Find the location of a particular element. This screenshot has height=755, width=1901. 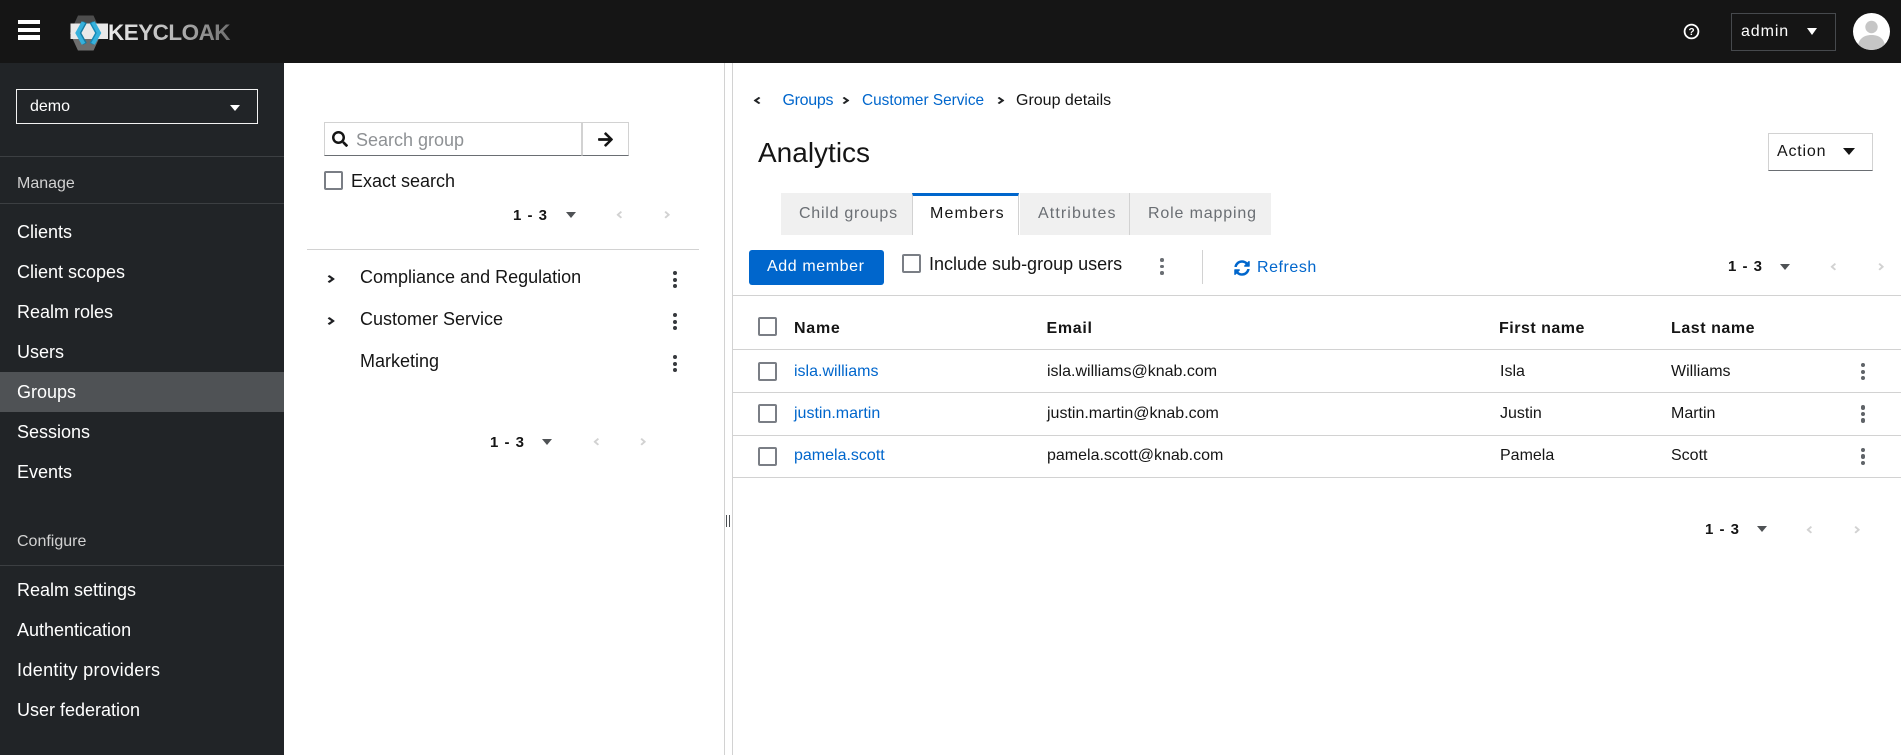

svg-text: KEYCLOAK is located at coordinates (169, 32).